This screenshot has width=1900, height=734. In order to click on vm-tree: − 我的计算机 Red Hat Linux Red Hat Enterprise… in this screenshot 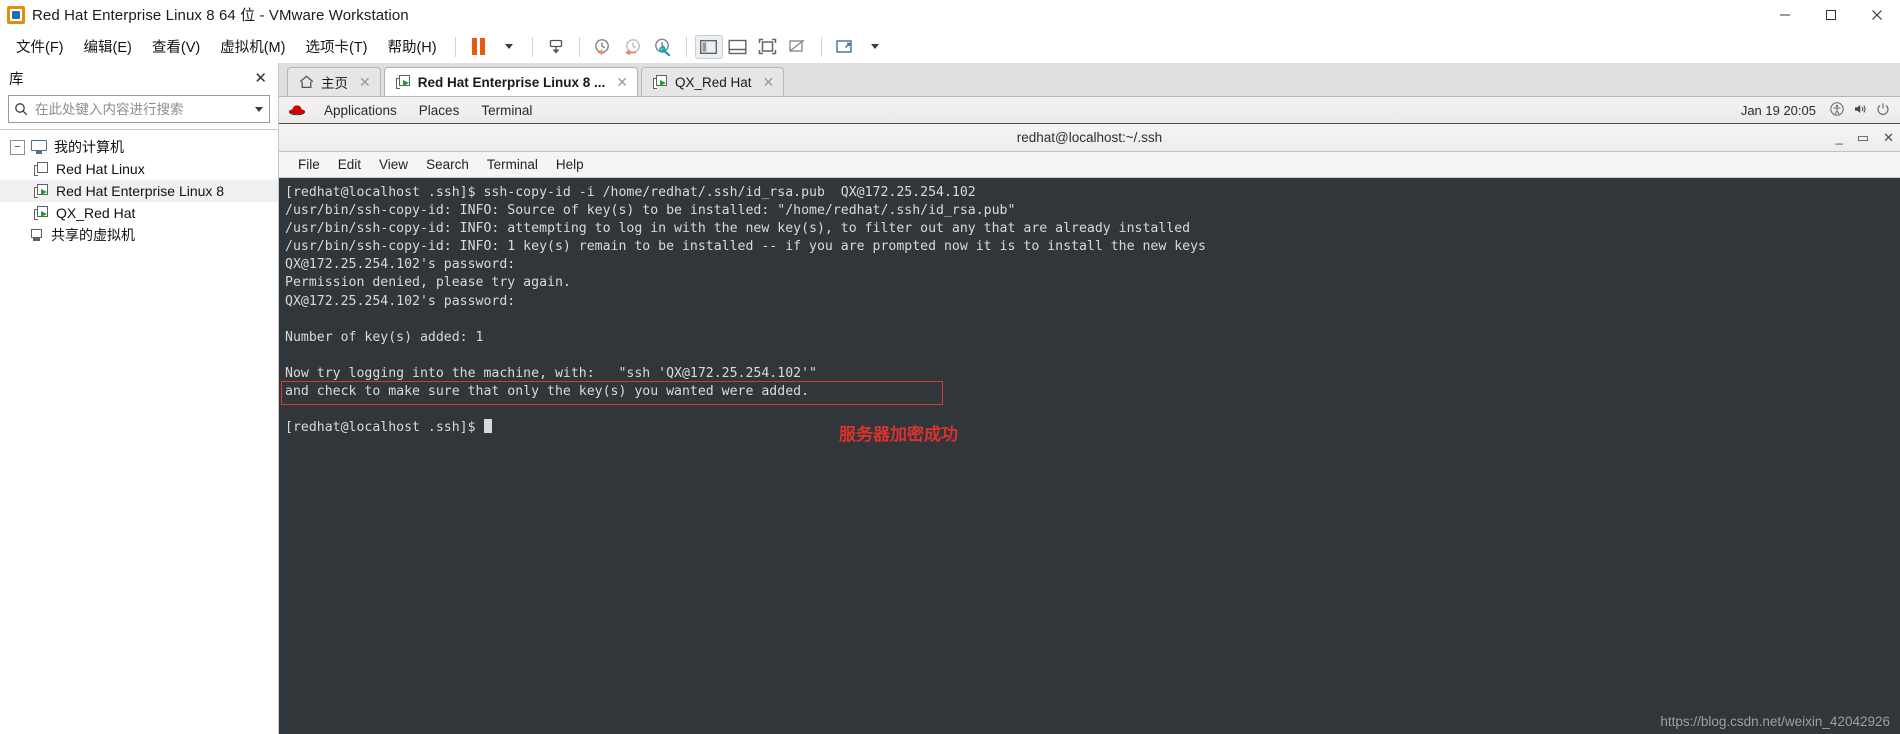, I will do `click(139, 431)`.